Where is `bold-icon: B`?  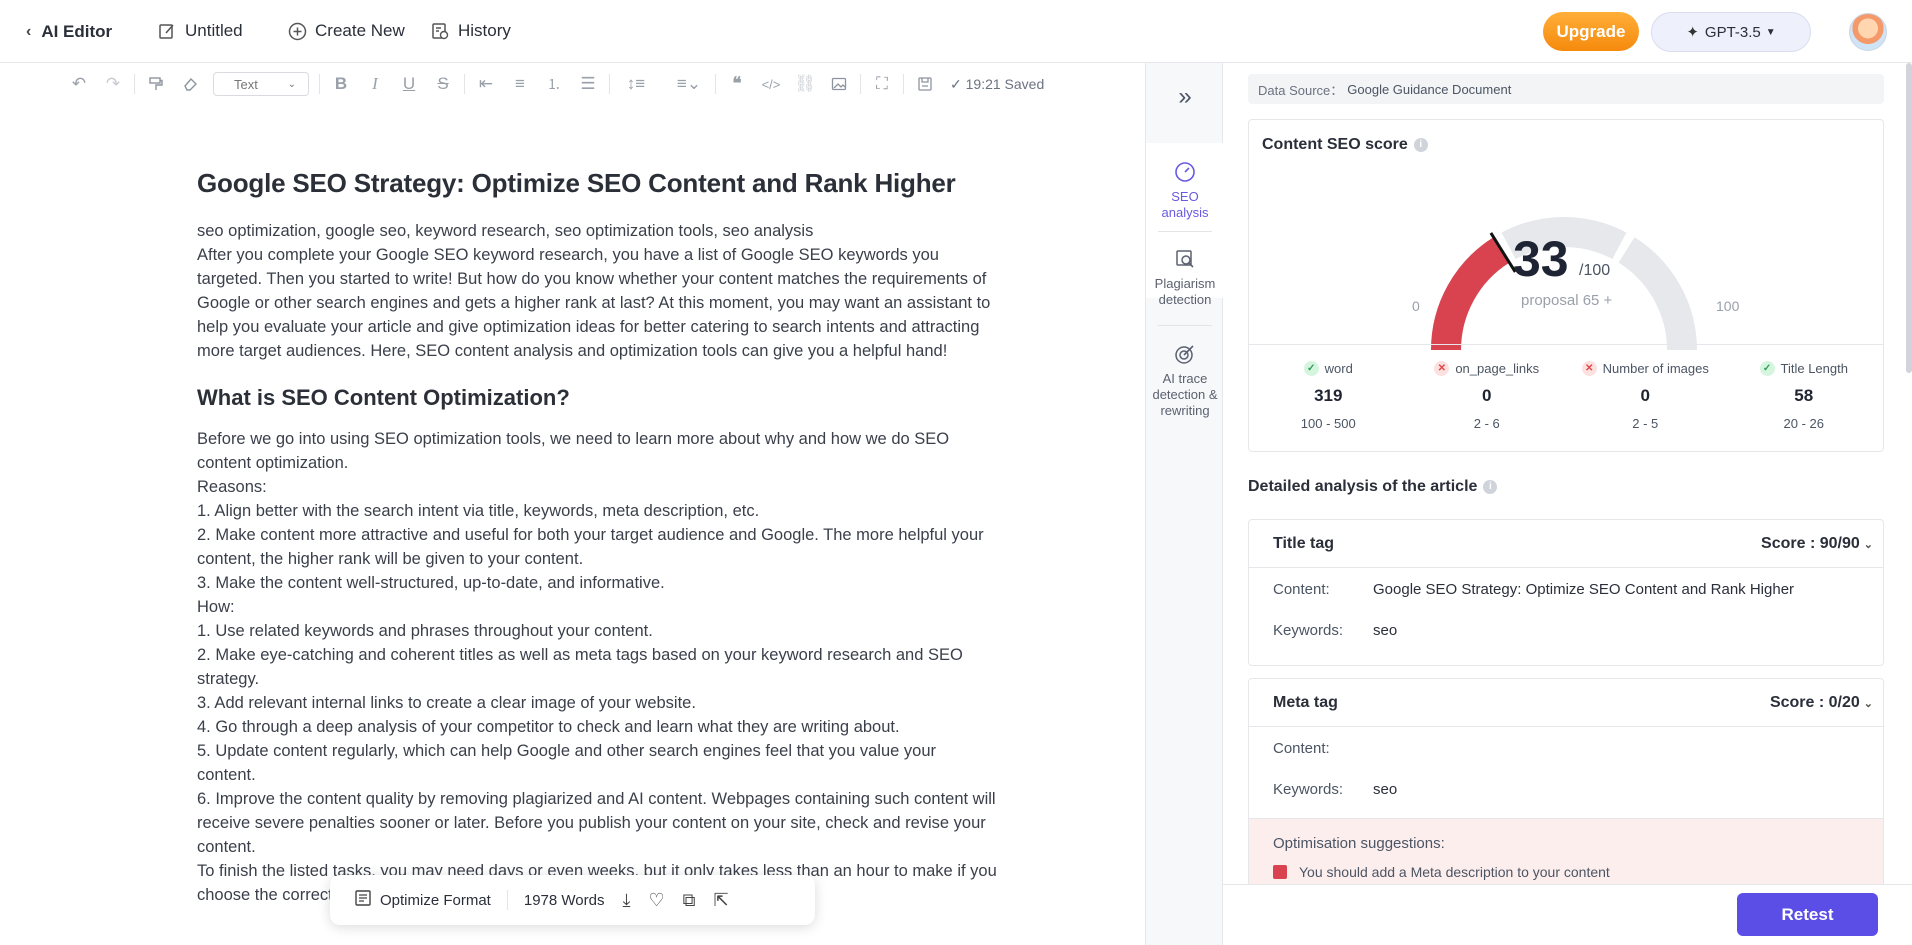 bold-icon: B is located at coordinates (341, 84).